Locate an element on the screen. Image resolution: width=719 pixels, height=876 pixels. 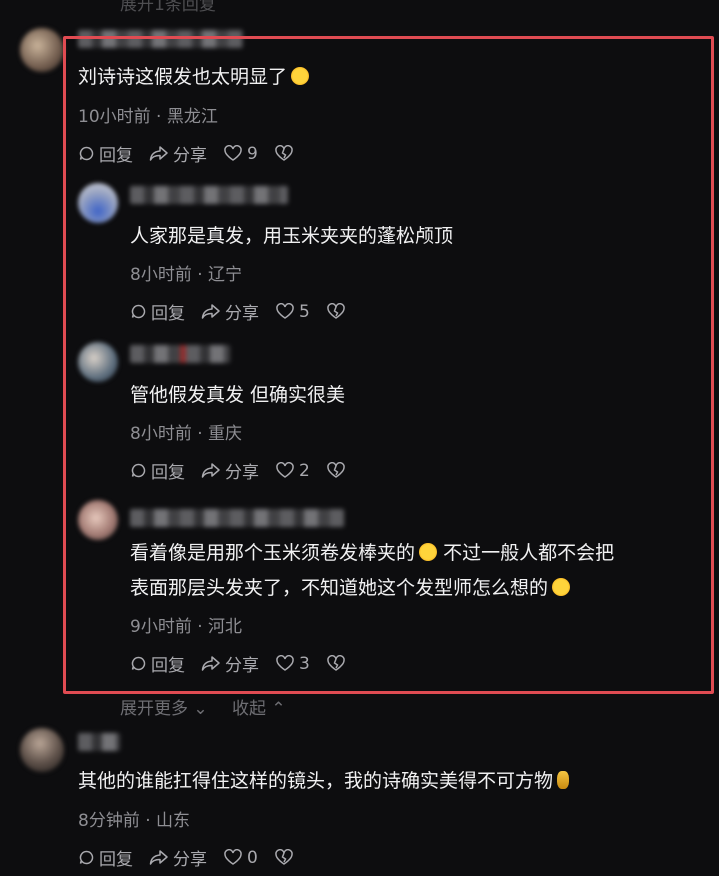
comment-actions: 回复 分享 0 is located at coordinates (196, 857).